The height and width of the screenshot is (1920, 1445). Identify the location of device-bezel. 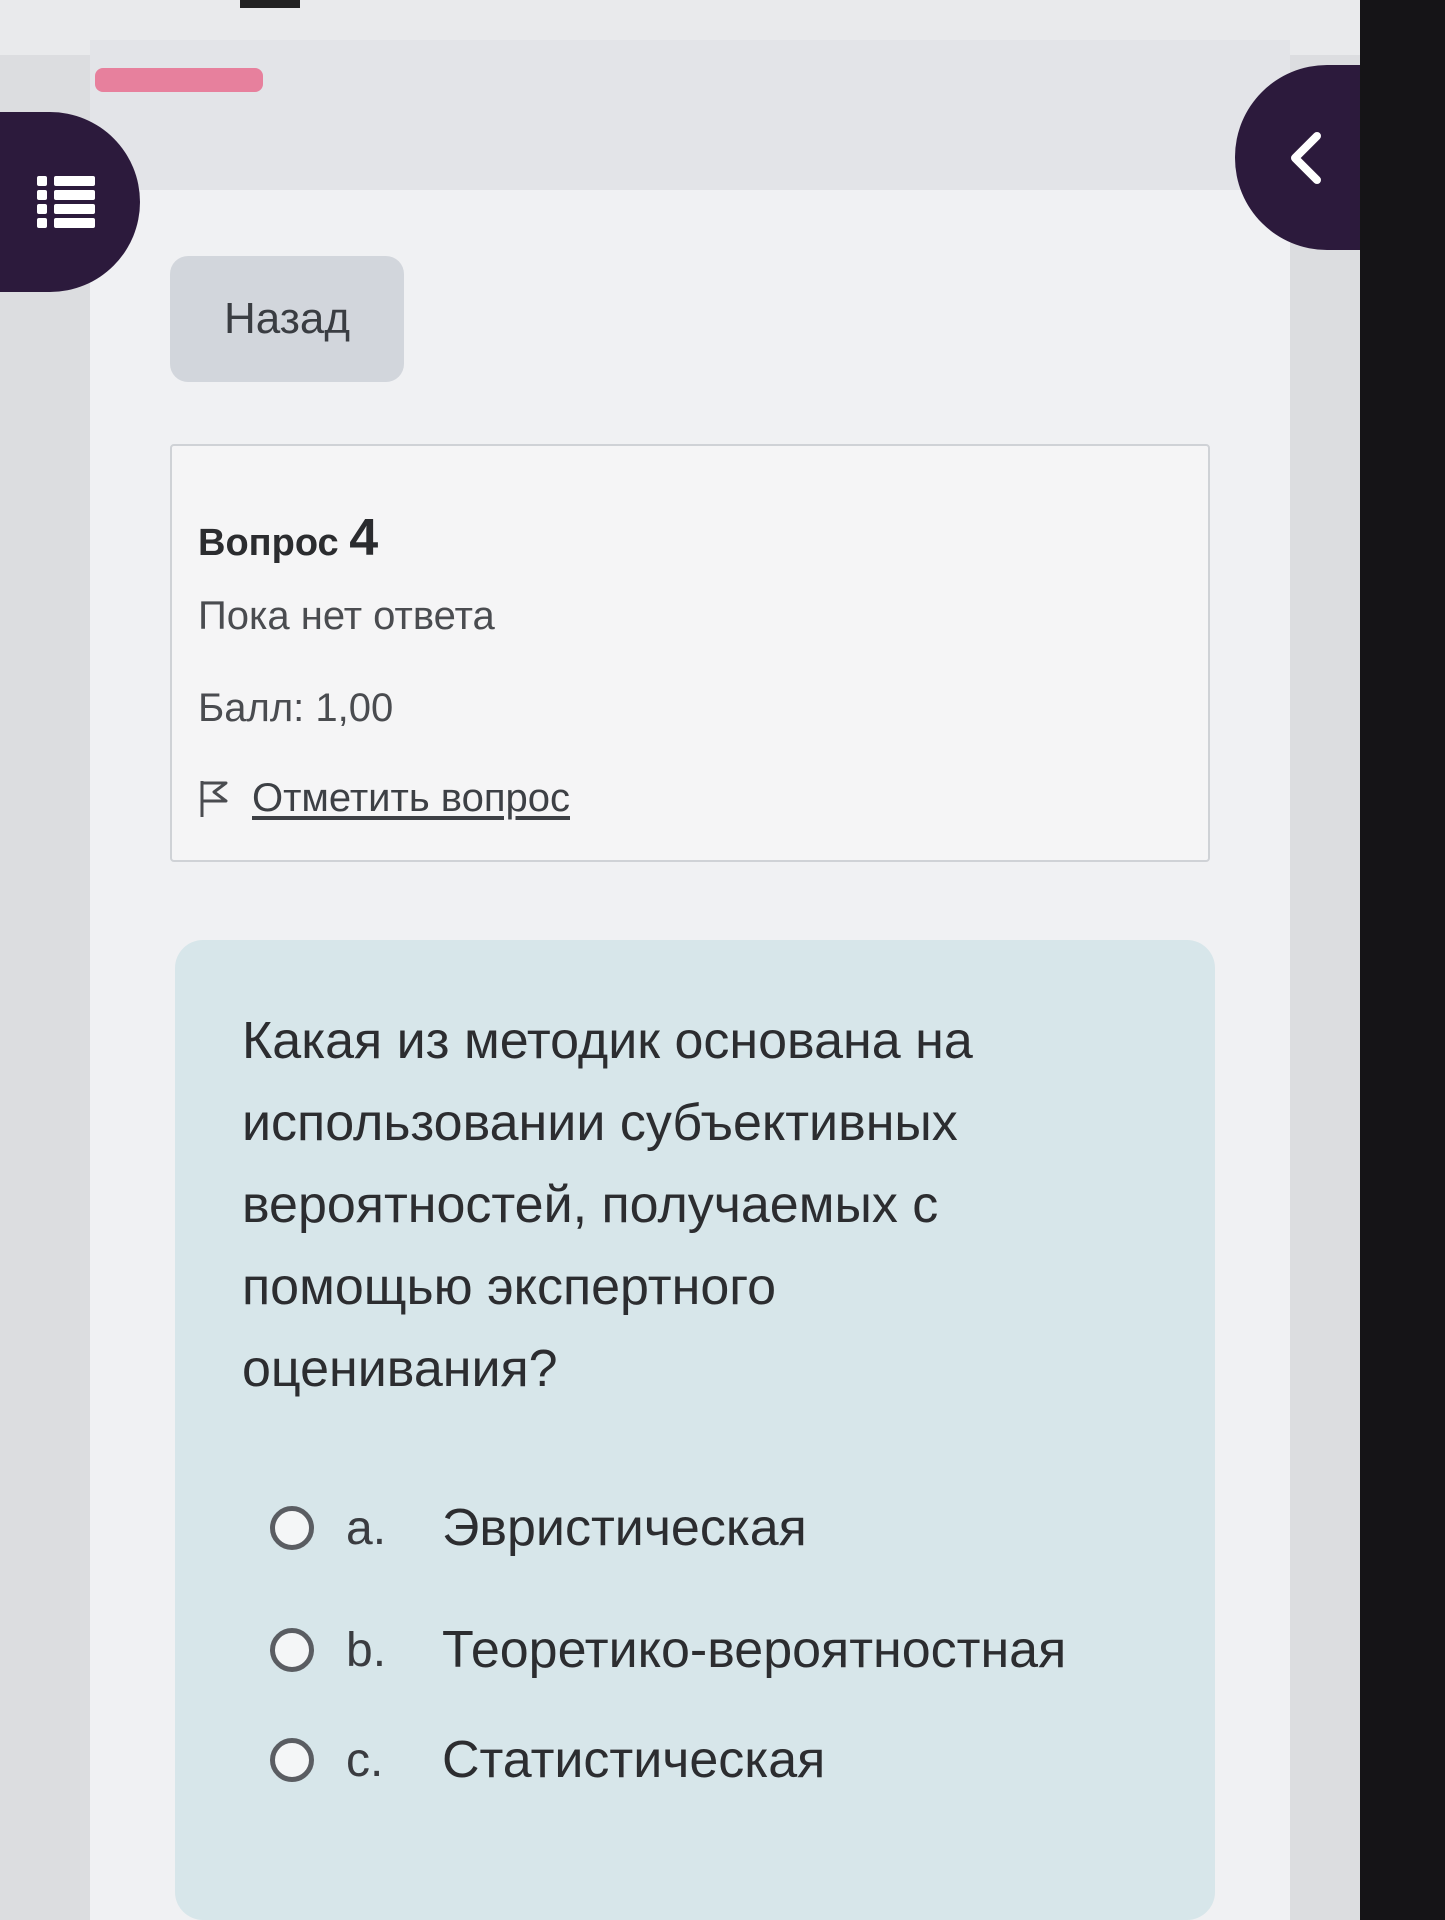
(1402, 960).